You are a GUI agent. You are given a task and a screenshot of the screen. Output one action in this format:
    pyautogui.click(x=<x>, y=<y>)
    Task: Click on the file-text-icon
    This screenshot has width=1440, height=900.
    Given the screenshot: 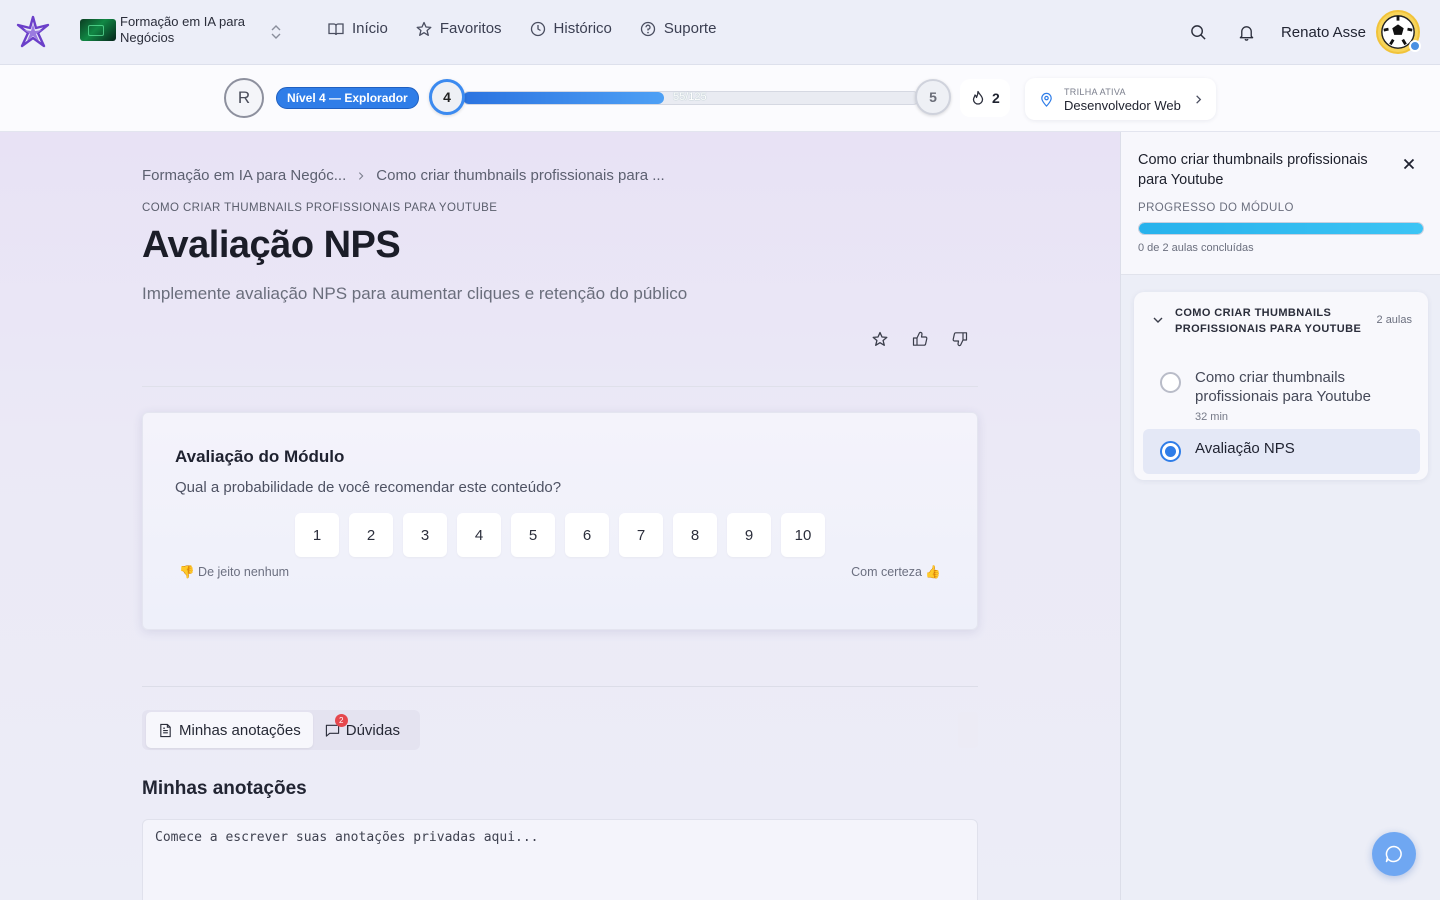 What is the action you would take?
    pyautogui.click(x=165, y=730)
    